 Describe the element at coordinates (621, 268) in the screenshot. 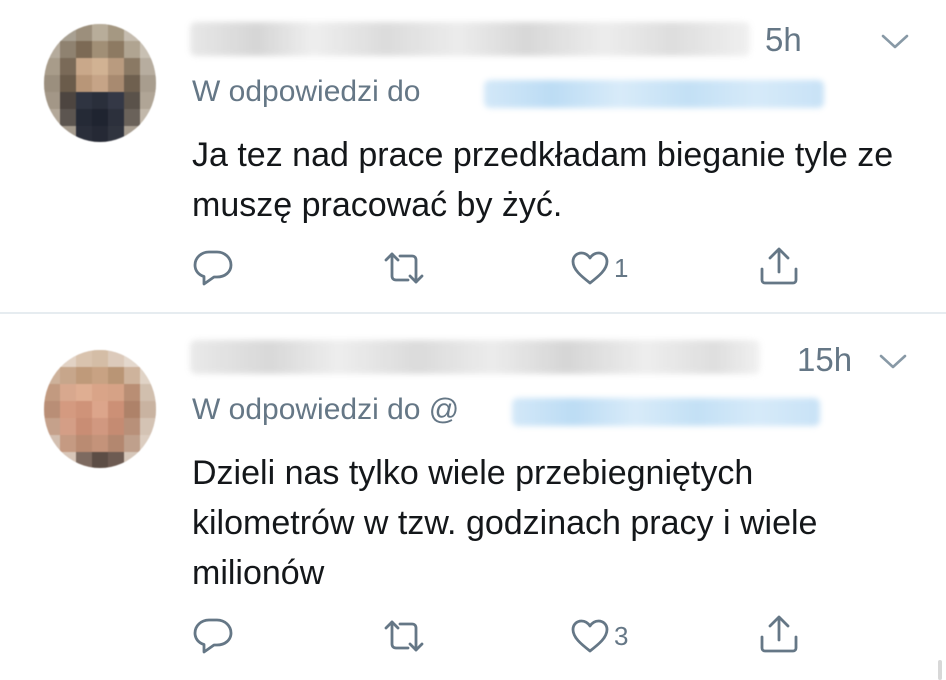

I see `like-count: 1` at that location.